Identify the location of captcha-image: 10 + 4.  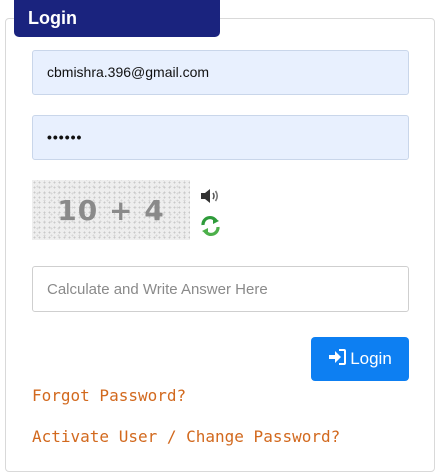
(111, 210).